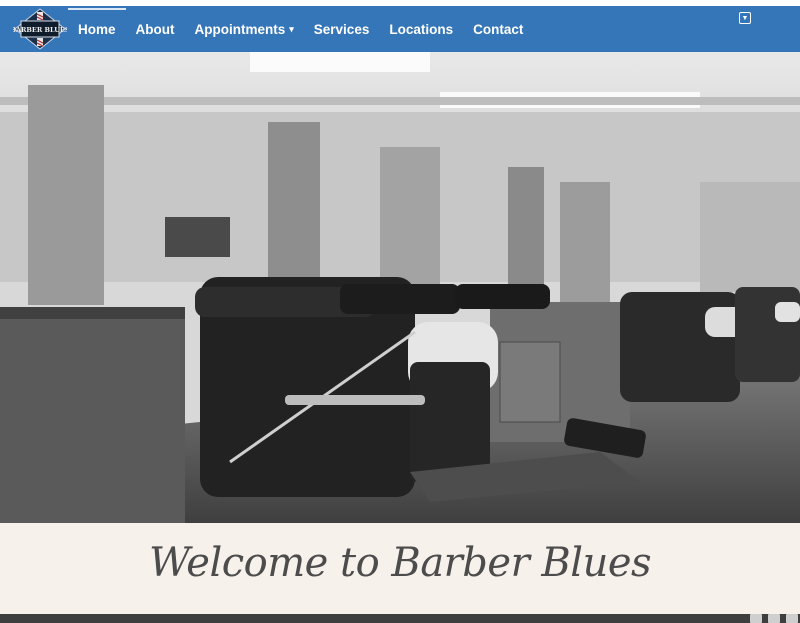  I want to click on nav-services-label: Services, so click(341, 29).